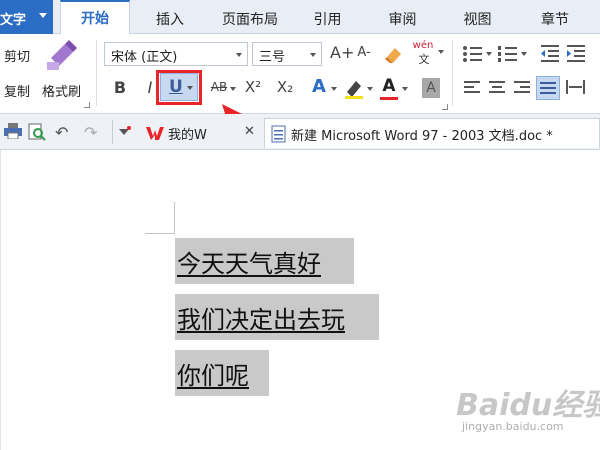 This screenshot has width=600, height=450. Describe the element at coordinates (13, 20) in the screenshot. I see `app-menu-label: 文字` at that location.